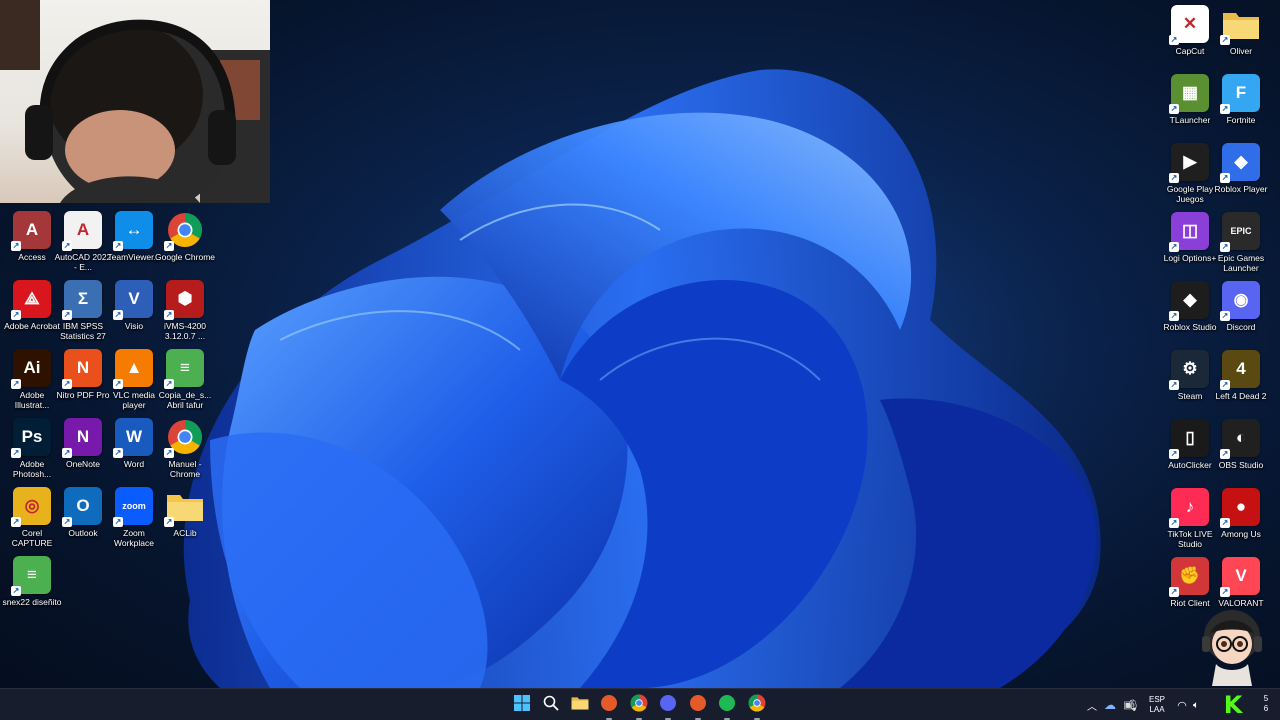 This screenshot has height=720, width=1280. I want to click on streamer-badge-letter: K, so click(1233, 705).